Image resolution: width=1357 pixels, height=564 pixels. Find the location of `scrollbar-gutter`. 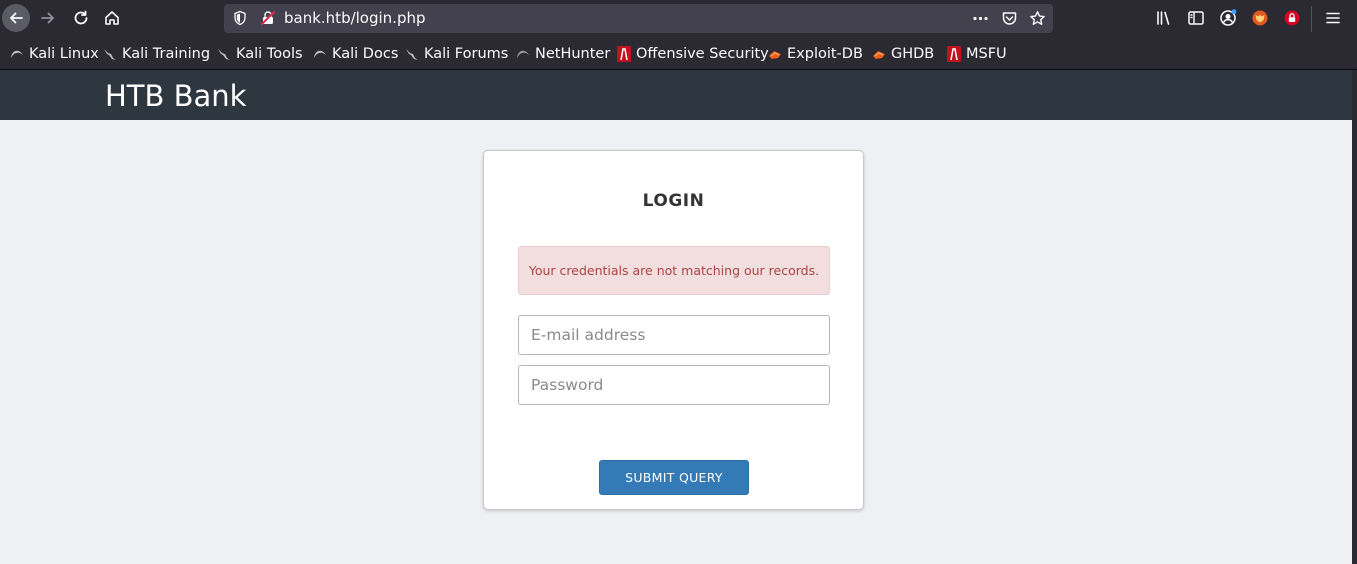

scrollbar-gutter is located at coordinates (1354, 317).